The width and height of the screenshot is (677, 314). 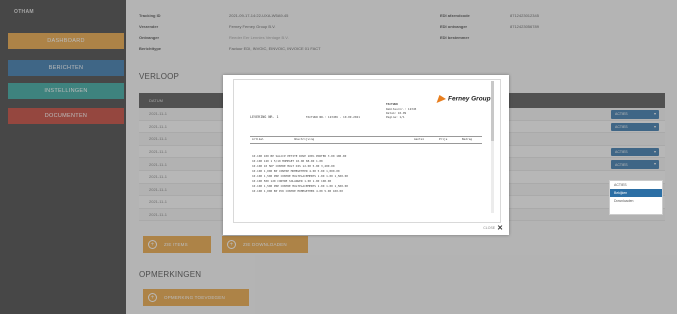 I want to click on doc-col-omschrijving: Omschrijving, so click(x=304, y=139).